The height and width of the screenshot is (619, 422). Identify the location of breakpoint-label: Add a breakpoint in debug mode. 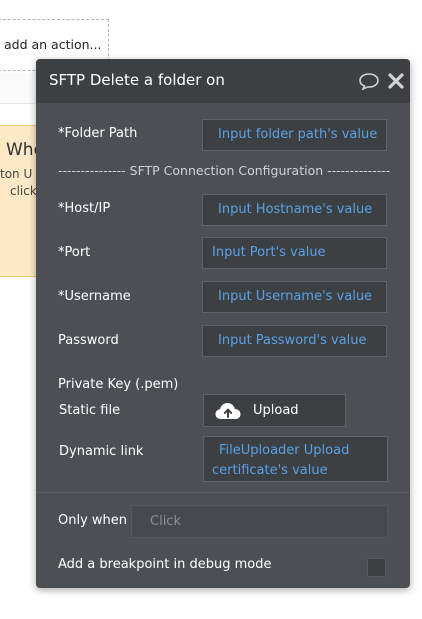
(165, 564).